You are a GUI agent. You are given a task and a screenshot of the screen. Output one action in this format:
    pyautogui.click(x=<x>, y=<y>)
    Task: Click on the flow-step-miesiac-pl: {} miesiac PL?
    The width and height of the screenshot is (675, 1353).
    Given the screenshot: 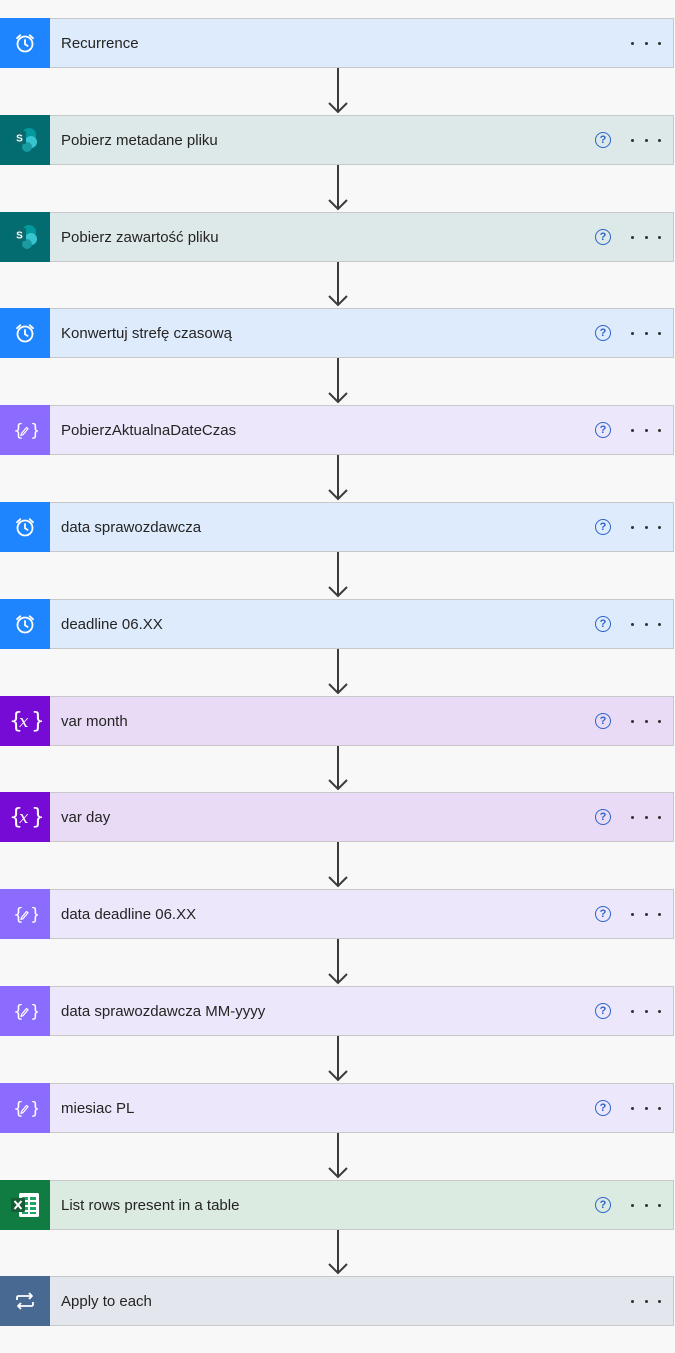 What is the action you would take?
    pyautogui.click(x=337, y=1108)
    